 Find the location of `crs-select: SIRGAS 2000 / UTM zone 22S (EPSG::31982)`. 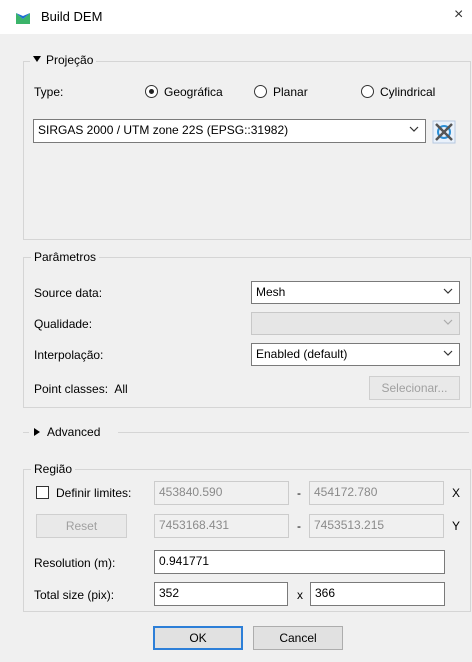

crs-select: SIRGAS 2000 / UTM zone 22S (EPSG::31982) is located at coordinates (229, 131).